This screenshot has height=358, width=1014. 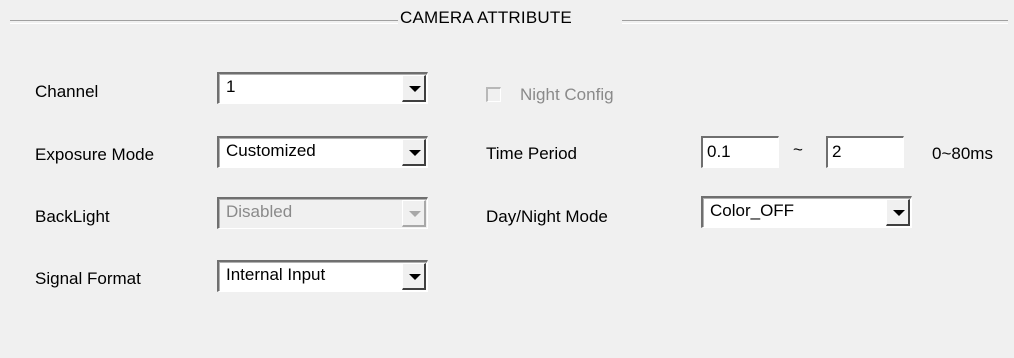 What do you see at coordinates (322, 213) in the screenshot?
I see `backlight-select: Disabled` at bounding box center [322, 213].